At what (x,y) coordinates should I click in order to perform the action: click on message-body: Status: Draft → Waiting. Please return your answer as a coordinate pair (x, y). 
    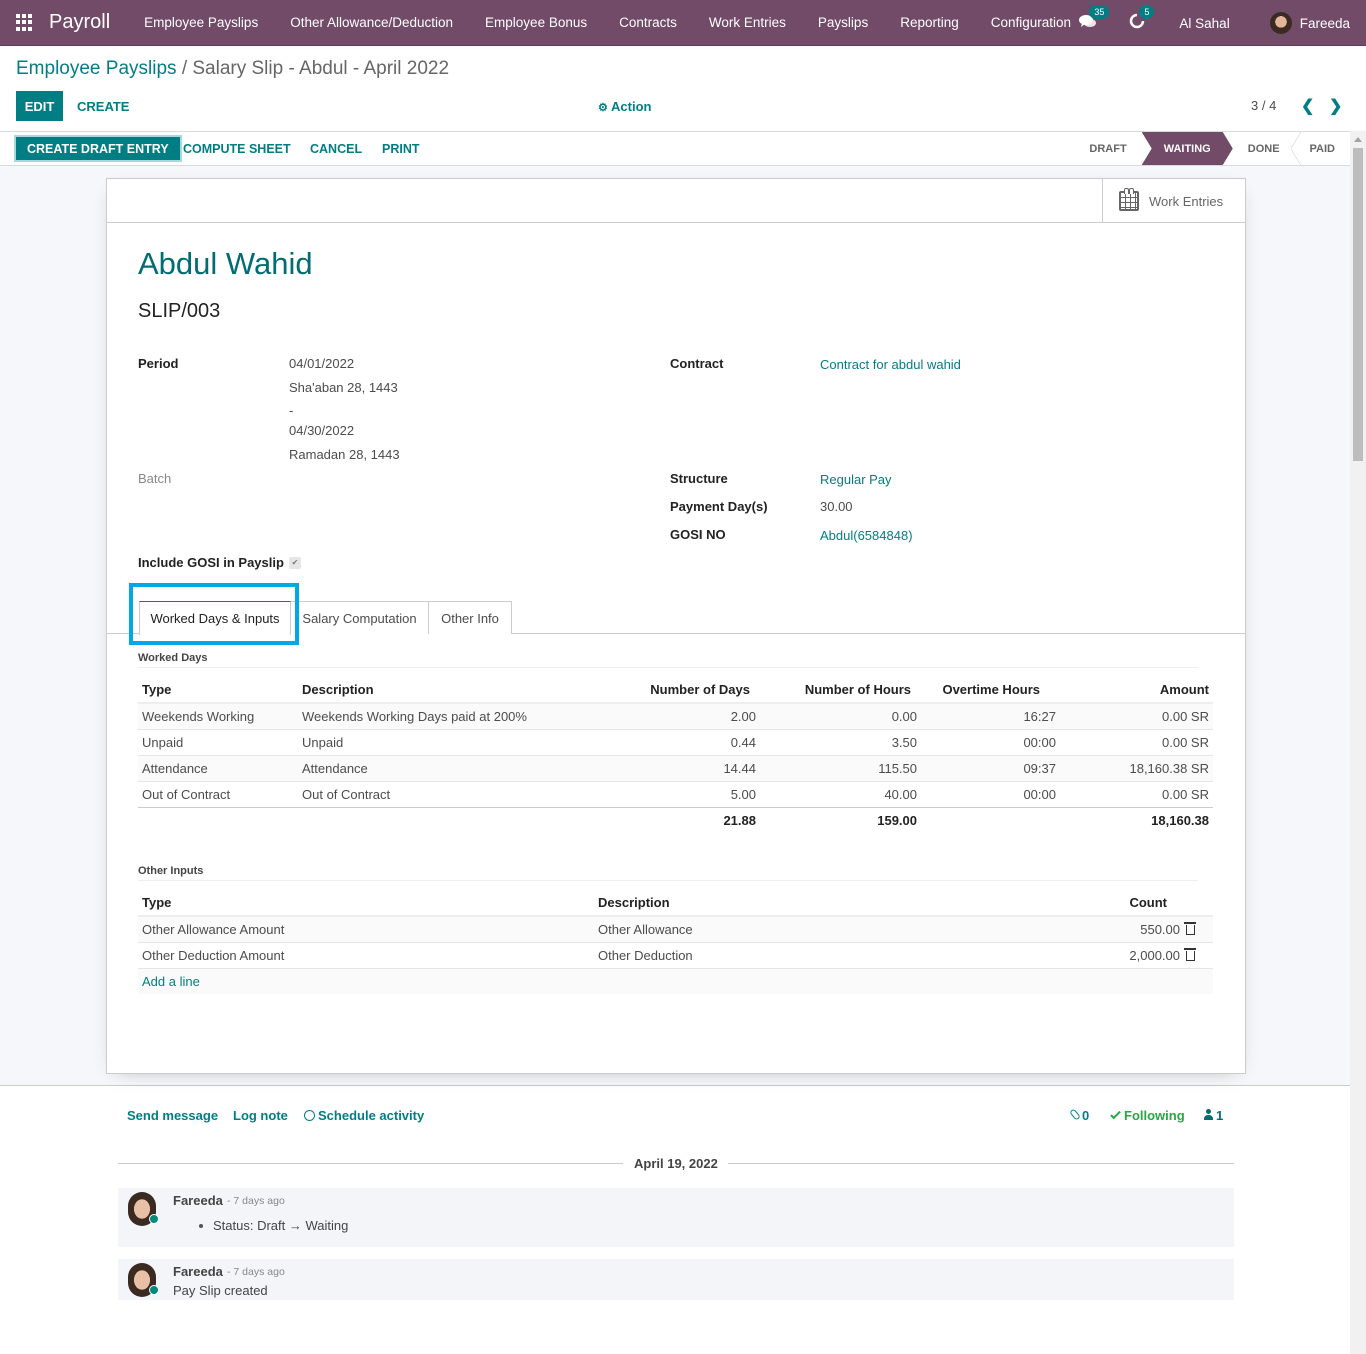
    Looking at the image, I should click on (260, 1225).